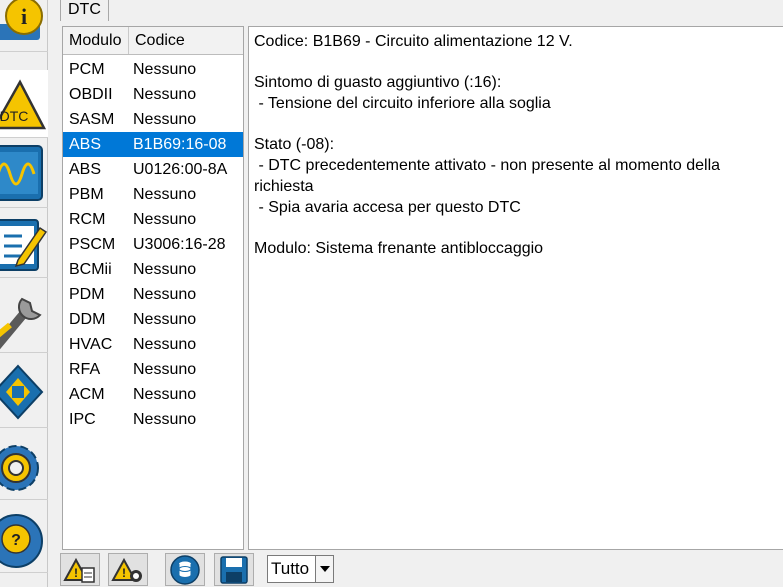 The height and width of the screenshot is (587, 783). Describe the element at coordinates (87, 219) in the screenshot. I see `row-modulo: RCM` at that location.